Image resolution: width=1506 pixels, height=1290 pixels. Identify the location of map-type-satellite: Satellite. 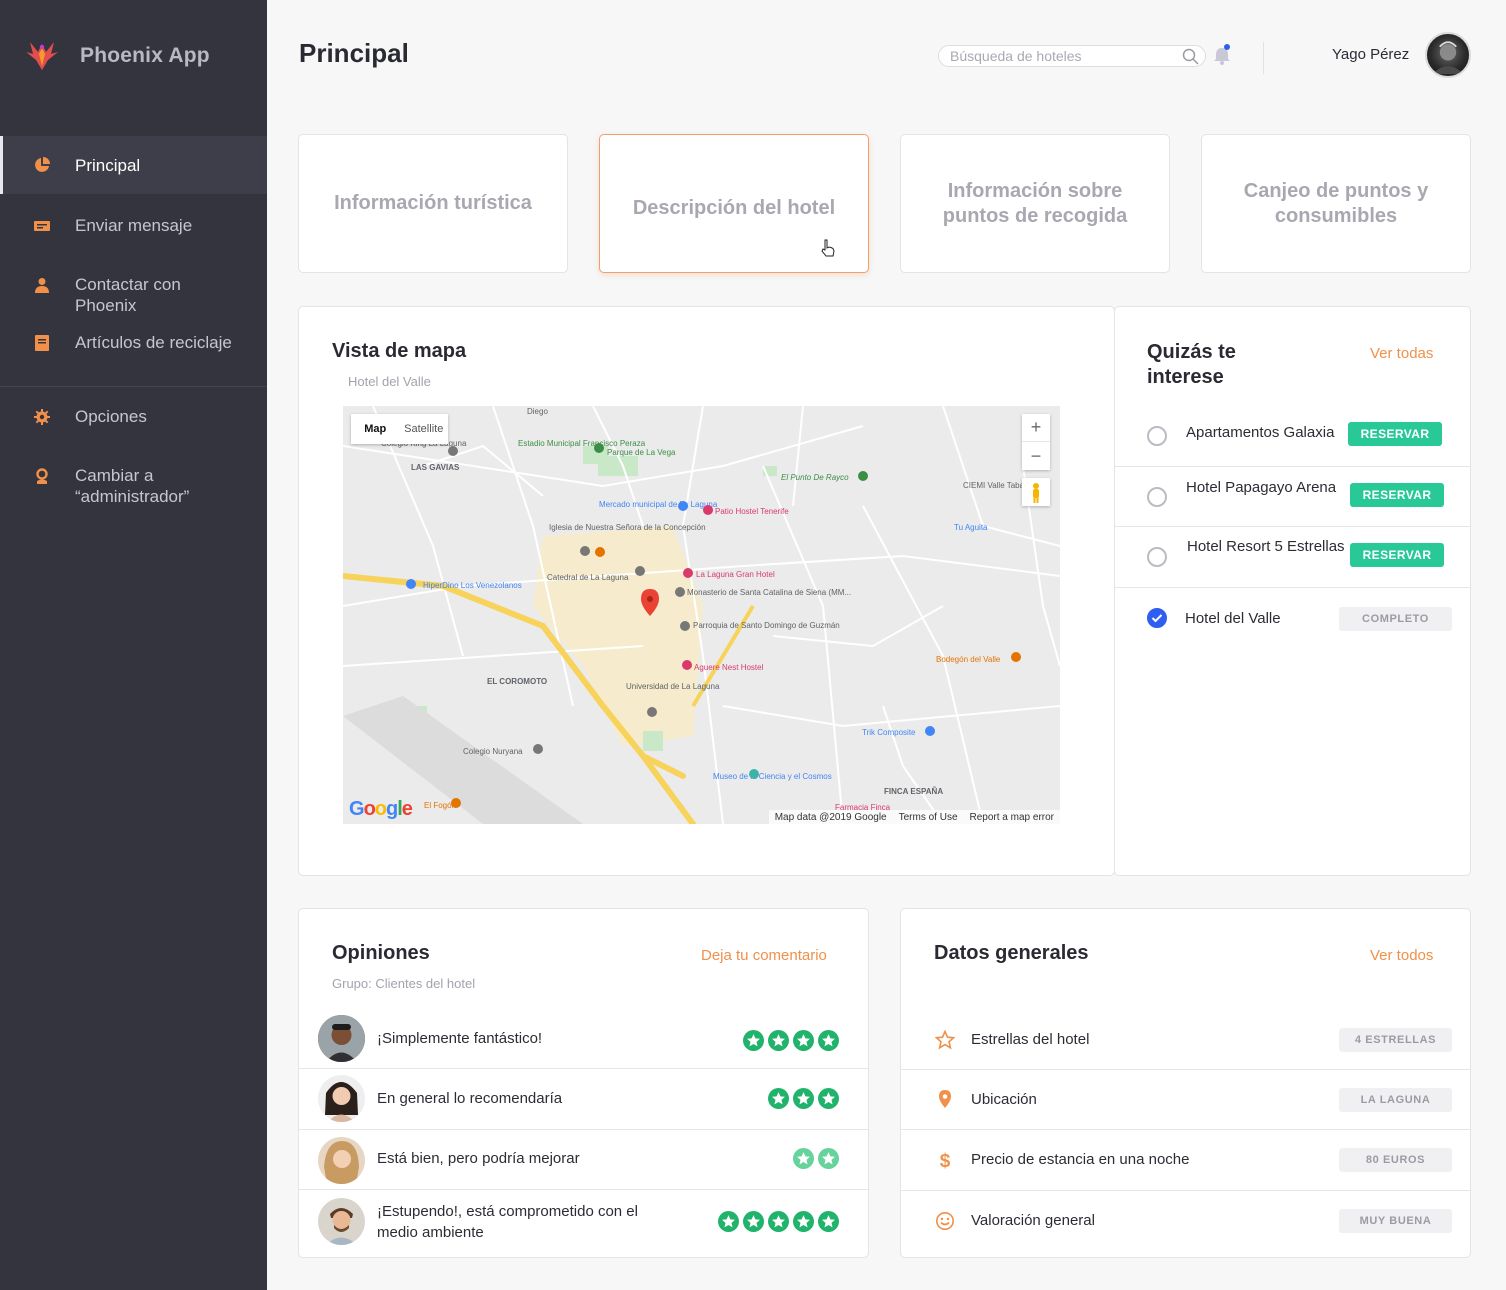
(424, 429).